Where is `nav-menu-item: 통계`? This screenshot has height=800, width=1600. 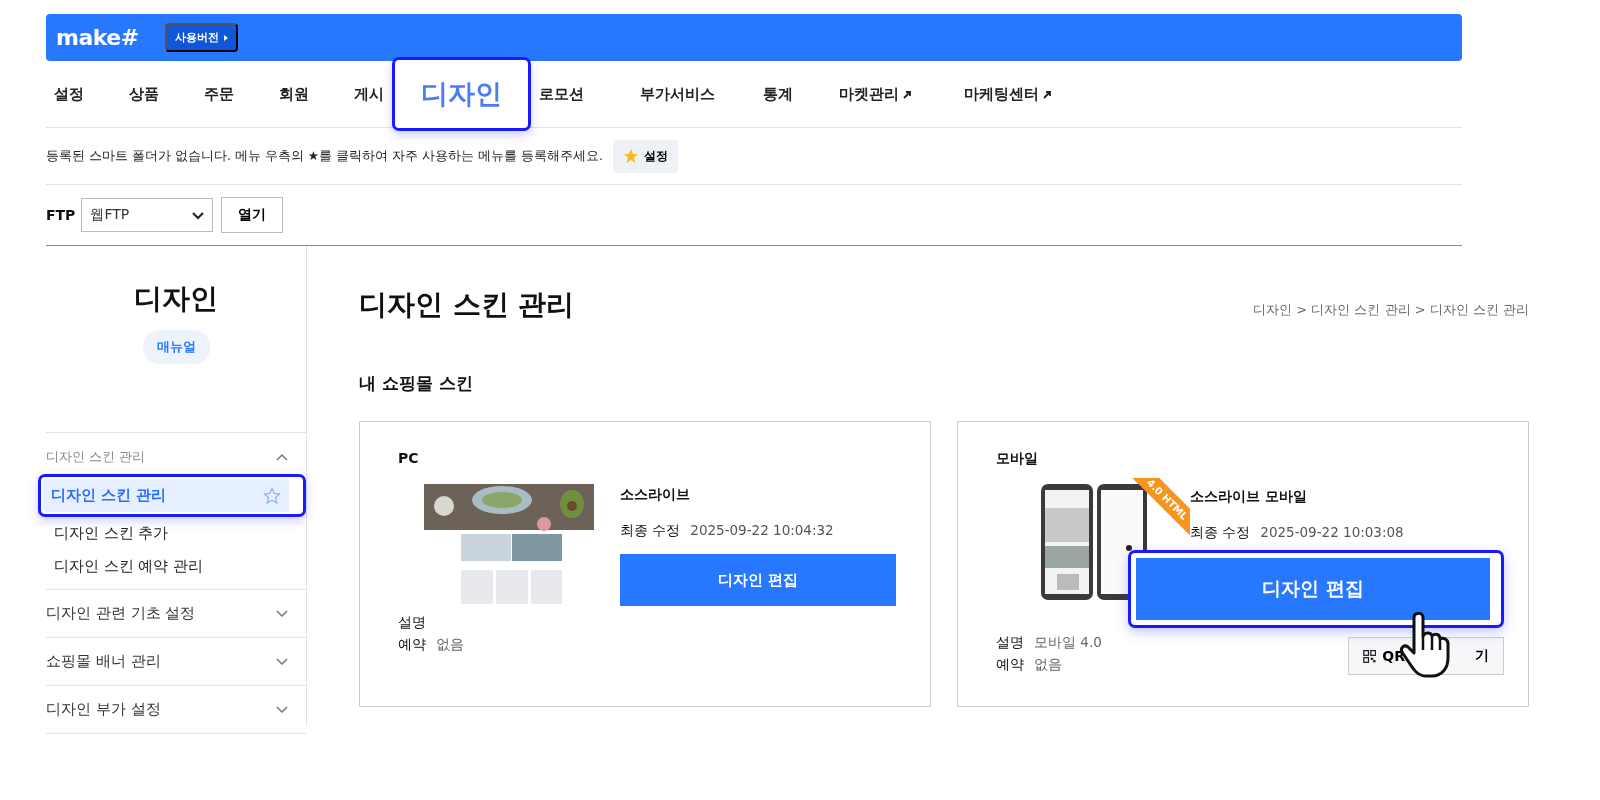 nav-menu-item: 통계 is located at coordinates (778, 94).